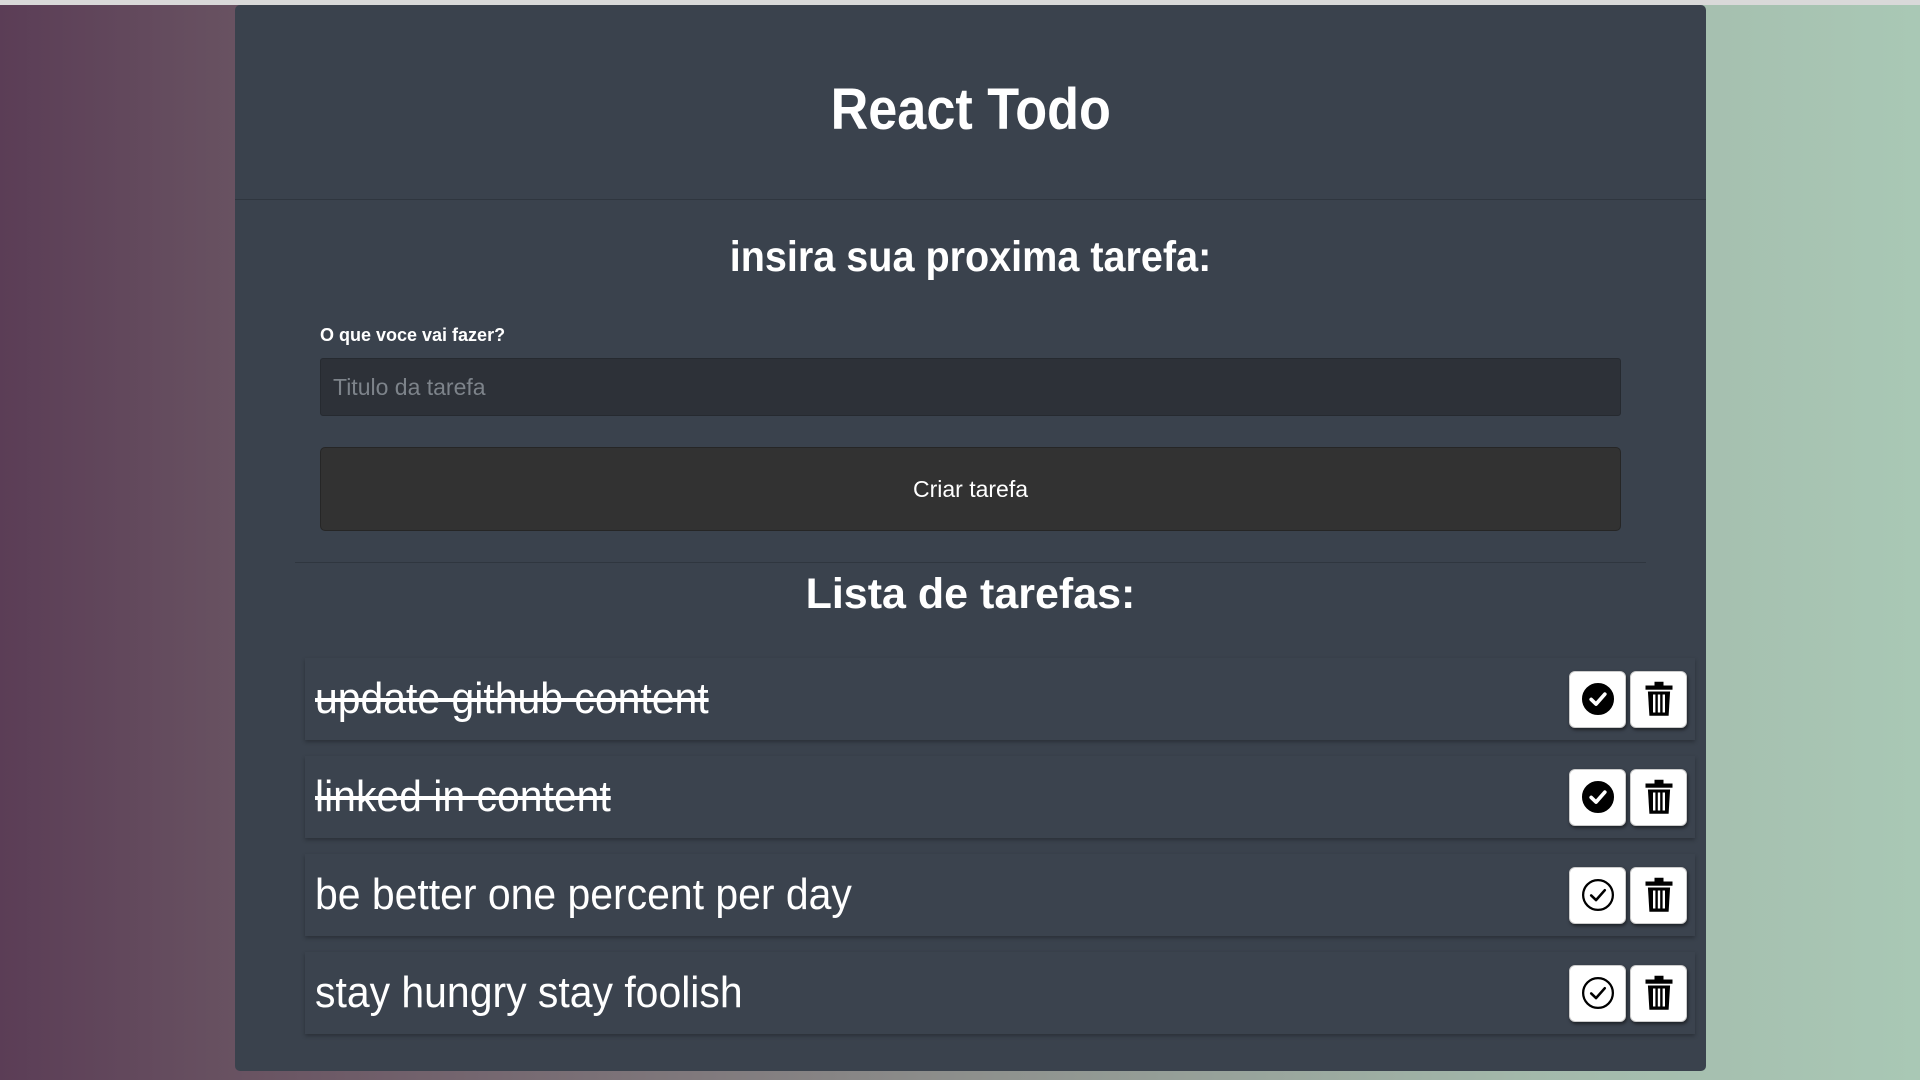 The width and height of the screenshot is (1920, 1080). I want to click on app-title: React Todo, so click(970, 109).